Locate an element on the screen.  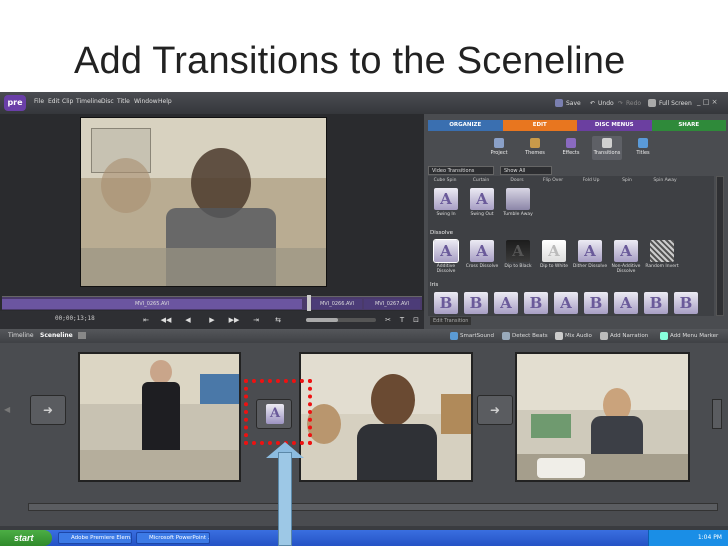
iris-transition-9: B is located at coordinates (686, 303).